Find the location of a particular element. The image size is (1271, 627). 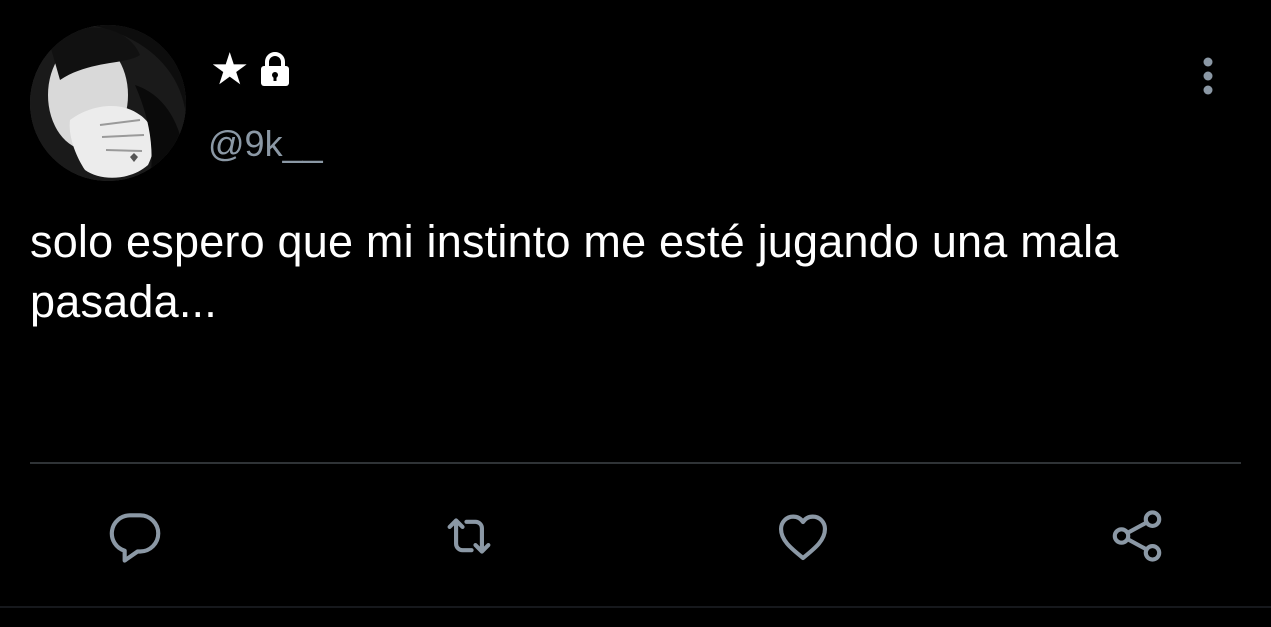

reply-button is located at coordinates (135, 536).